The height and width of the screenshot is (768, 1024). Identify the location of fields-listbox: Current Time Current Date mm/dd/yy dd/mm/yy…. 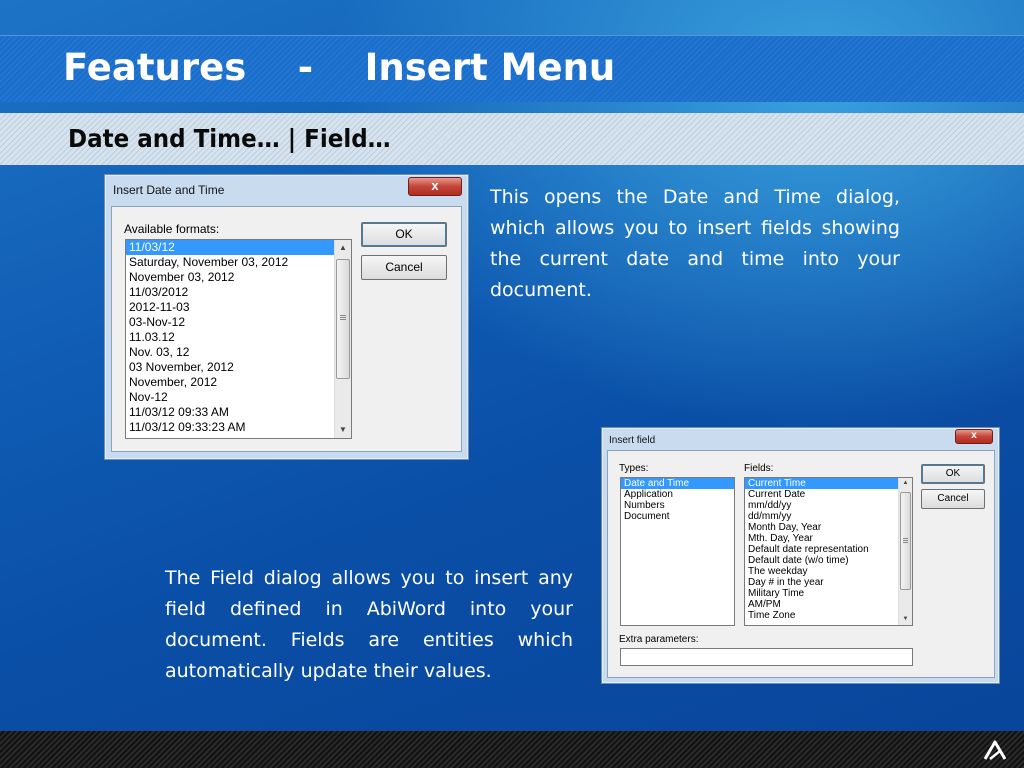
(828, 551).